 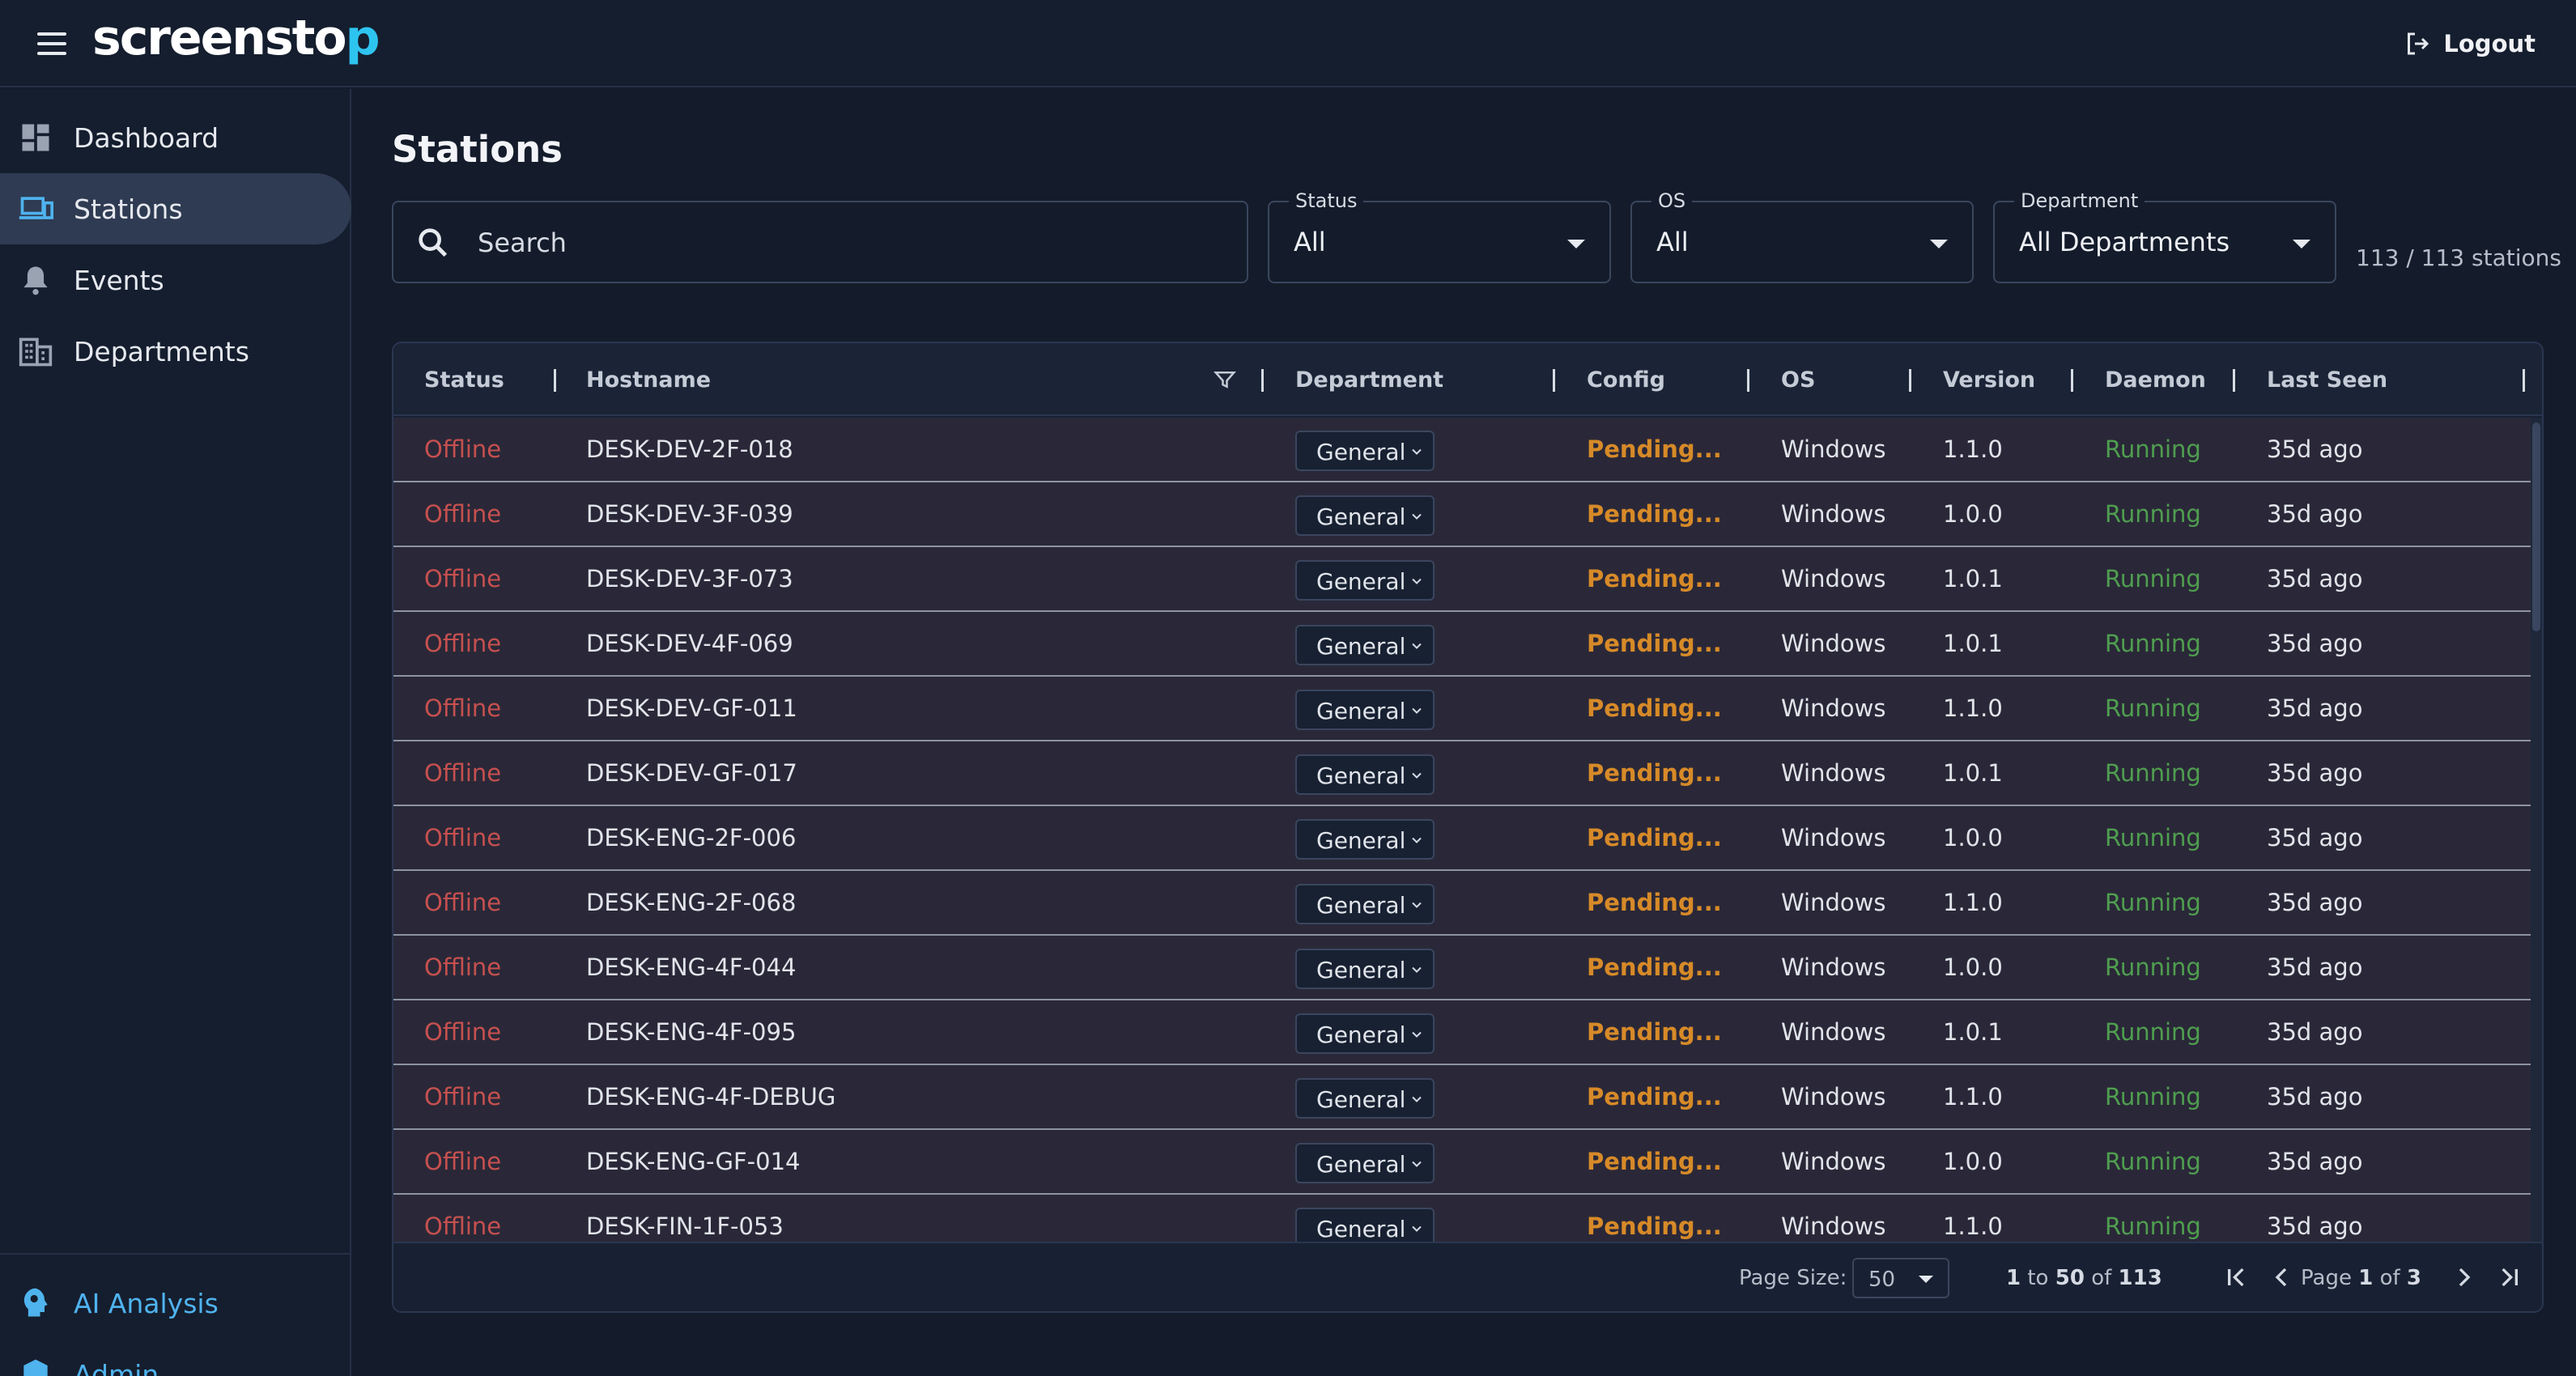 What do you see at coordinates (2281, 1277) in the screenshot?
I see `previous-page-icon` at bounding box center [2281, 1277].